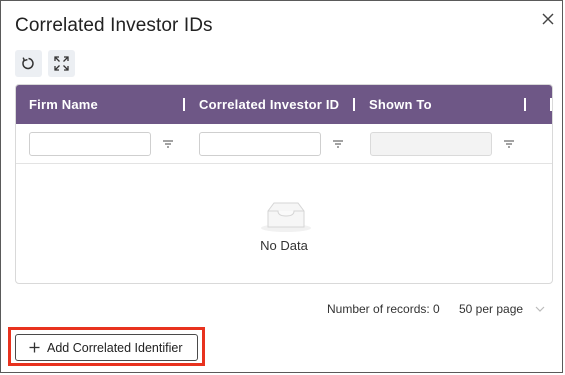 This screenshot has width=565, height=375. I want to click on refresh-button, so click(28, 63).